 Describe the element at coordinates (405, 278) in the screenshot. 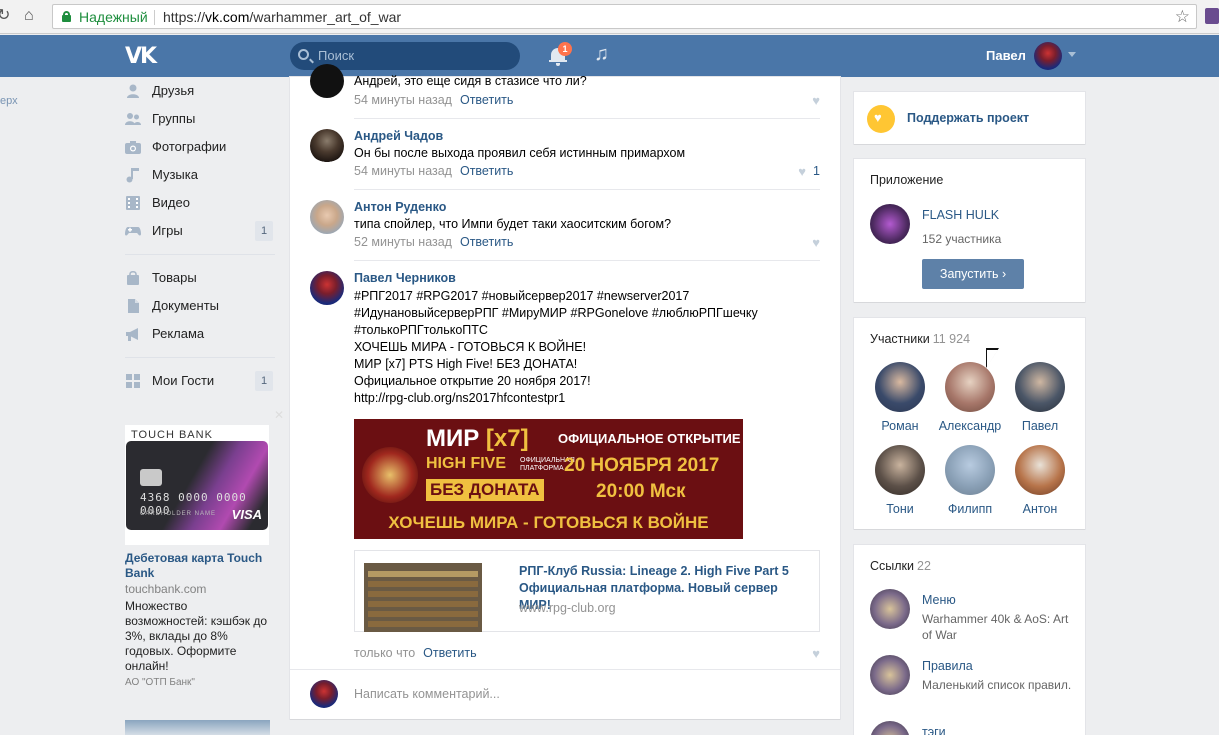

I see `comment-author: Павел Черников` at that location.